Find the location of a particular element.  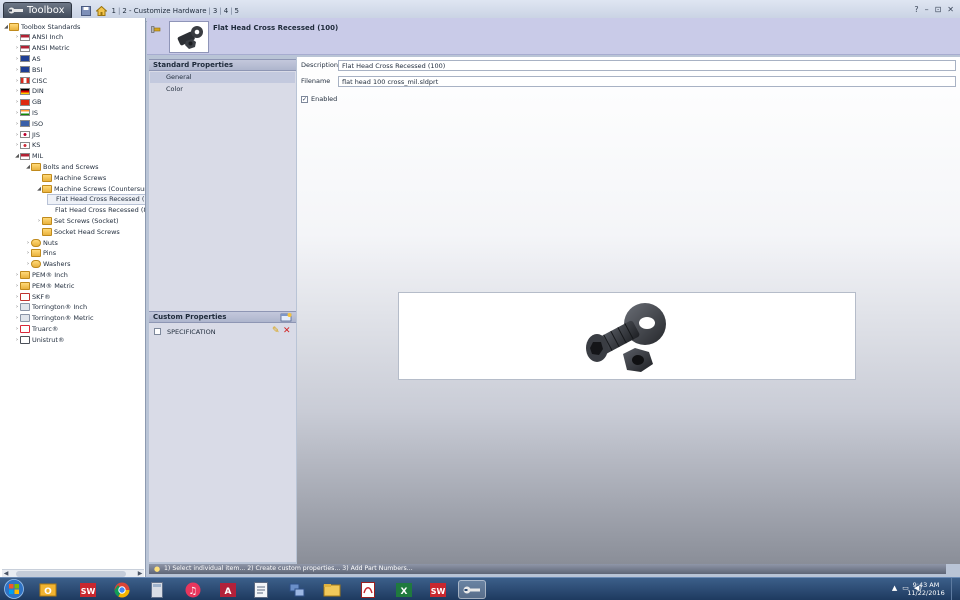

tree-item: › Nuts is located at coordinates (41, 242).